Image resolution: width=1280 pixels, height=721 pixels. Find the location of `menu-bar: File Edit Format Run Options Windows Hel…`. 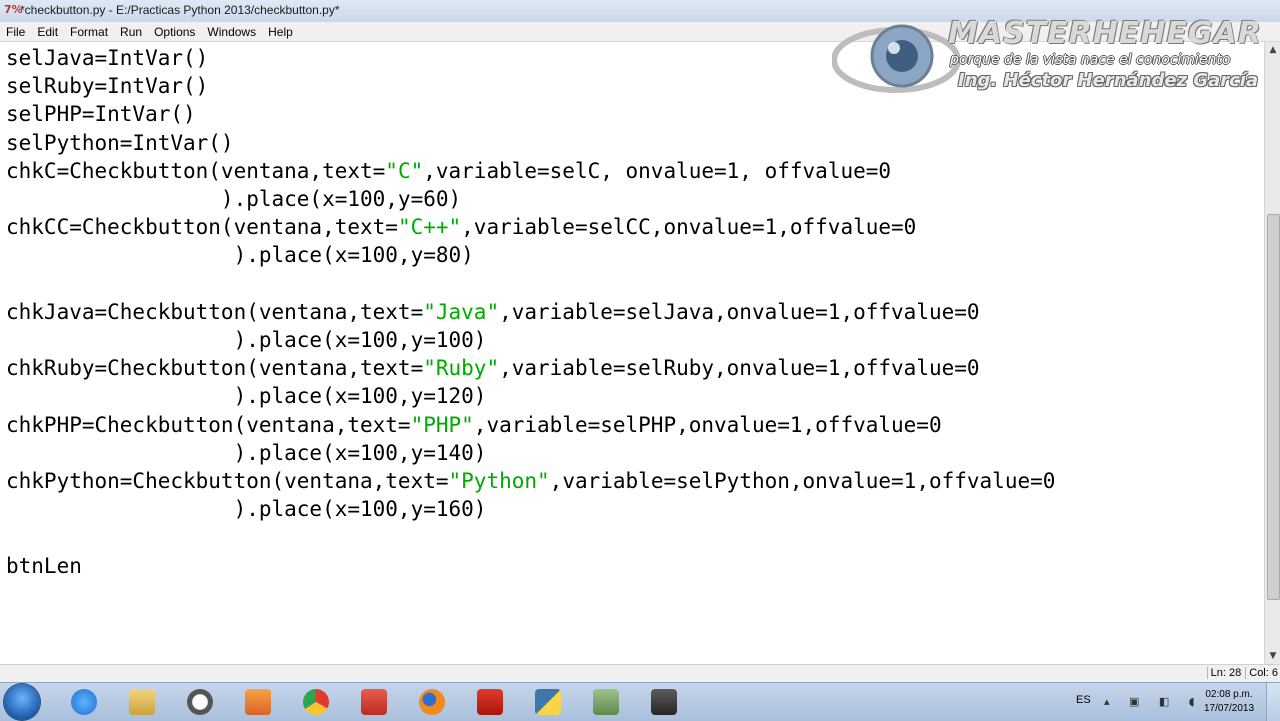

menu-bar: File Edit Format Run Options Windows Hel… is located at coordinates (640, 32).